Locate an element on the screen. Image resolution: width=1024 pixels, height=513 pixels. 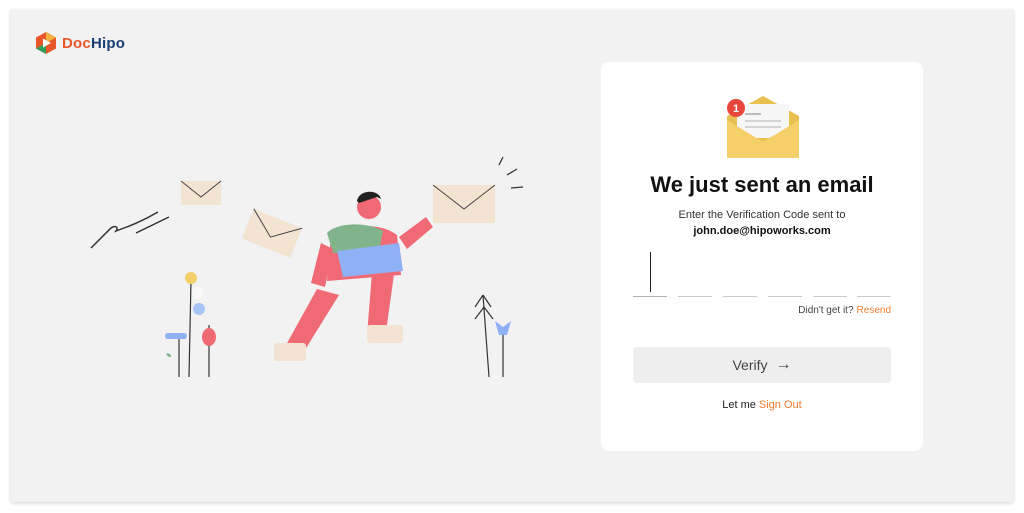
signout-row: Let me Sign Out is located at coordinates (762, 405).